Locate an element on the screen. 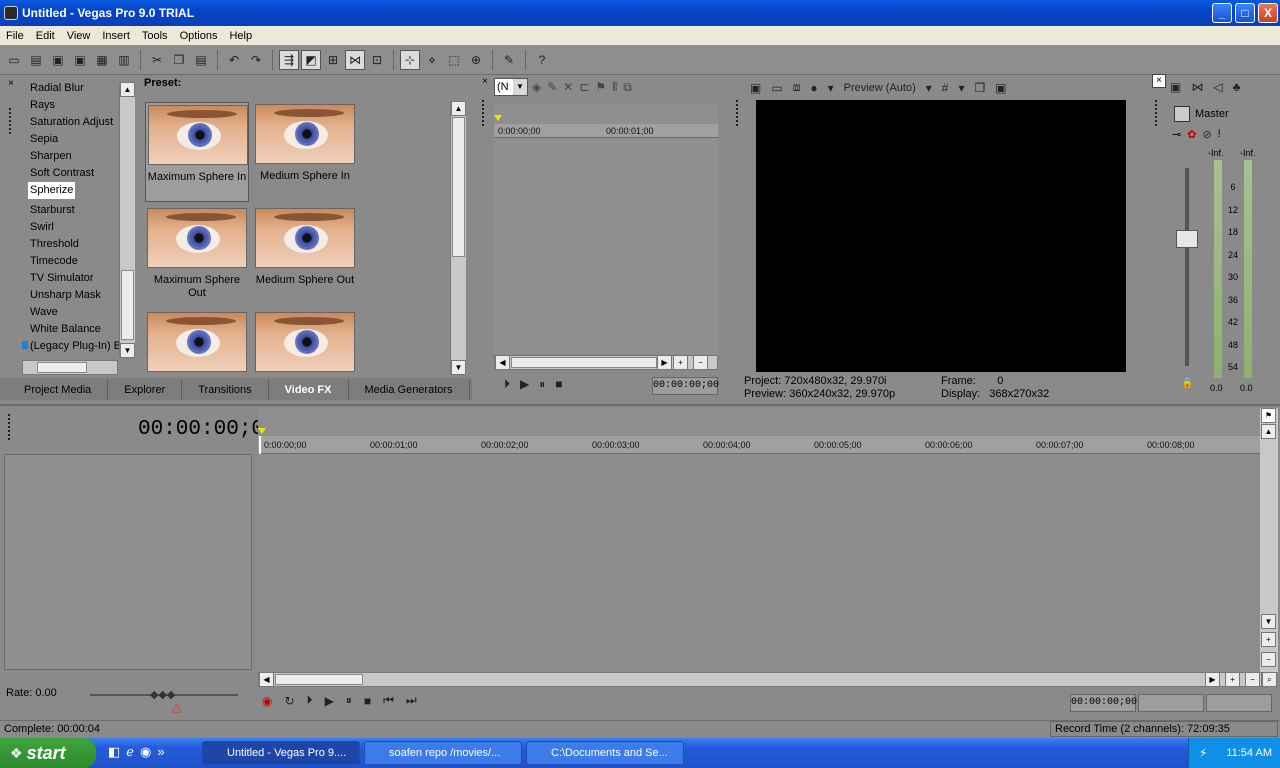  go-to-end-icon: ⏭ is located at coordinates (411, 700).